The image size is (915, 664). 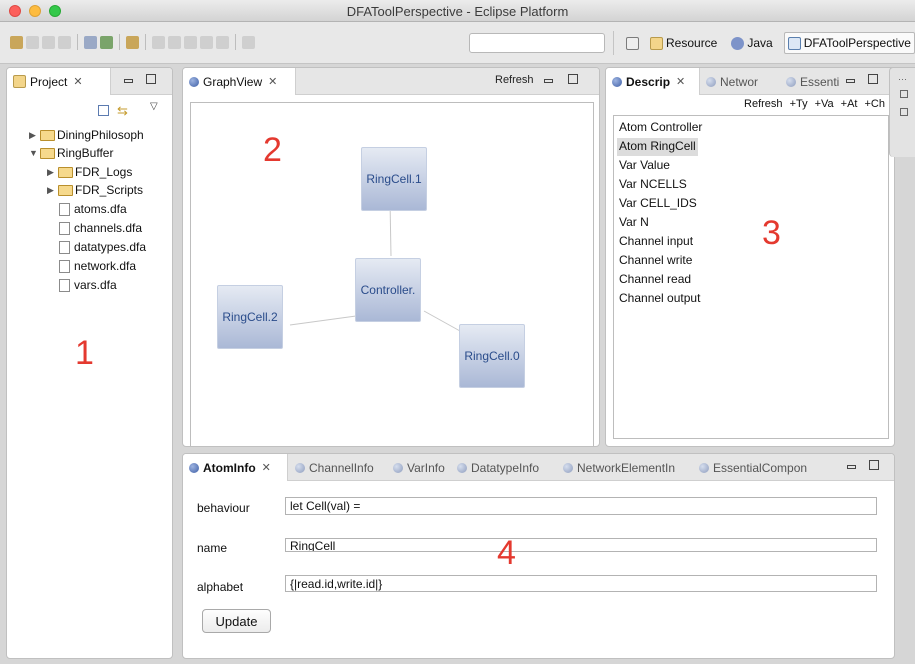 What do you see at coordinates (824, 104) in the screenshot?
I see `add-var-action: +Va` at bounding box center [824, 104].